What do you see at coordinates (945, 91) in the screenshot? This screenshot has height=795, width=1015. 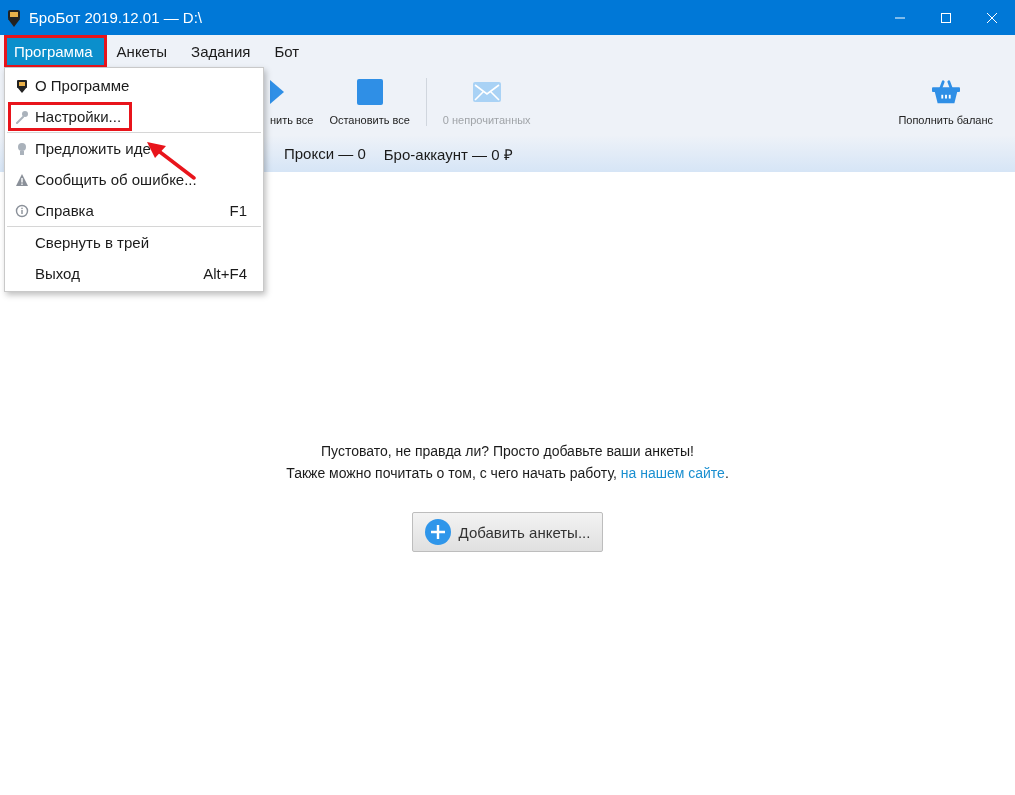 I see `basket-icon` at bounding box center [945, 91].